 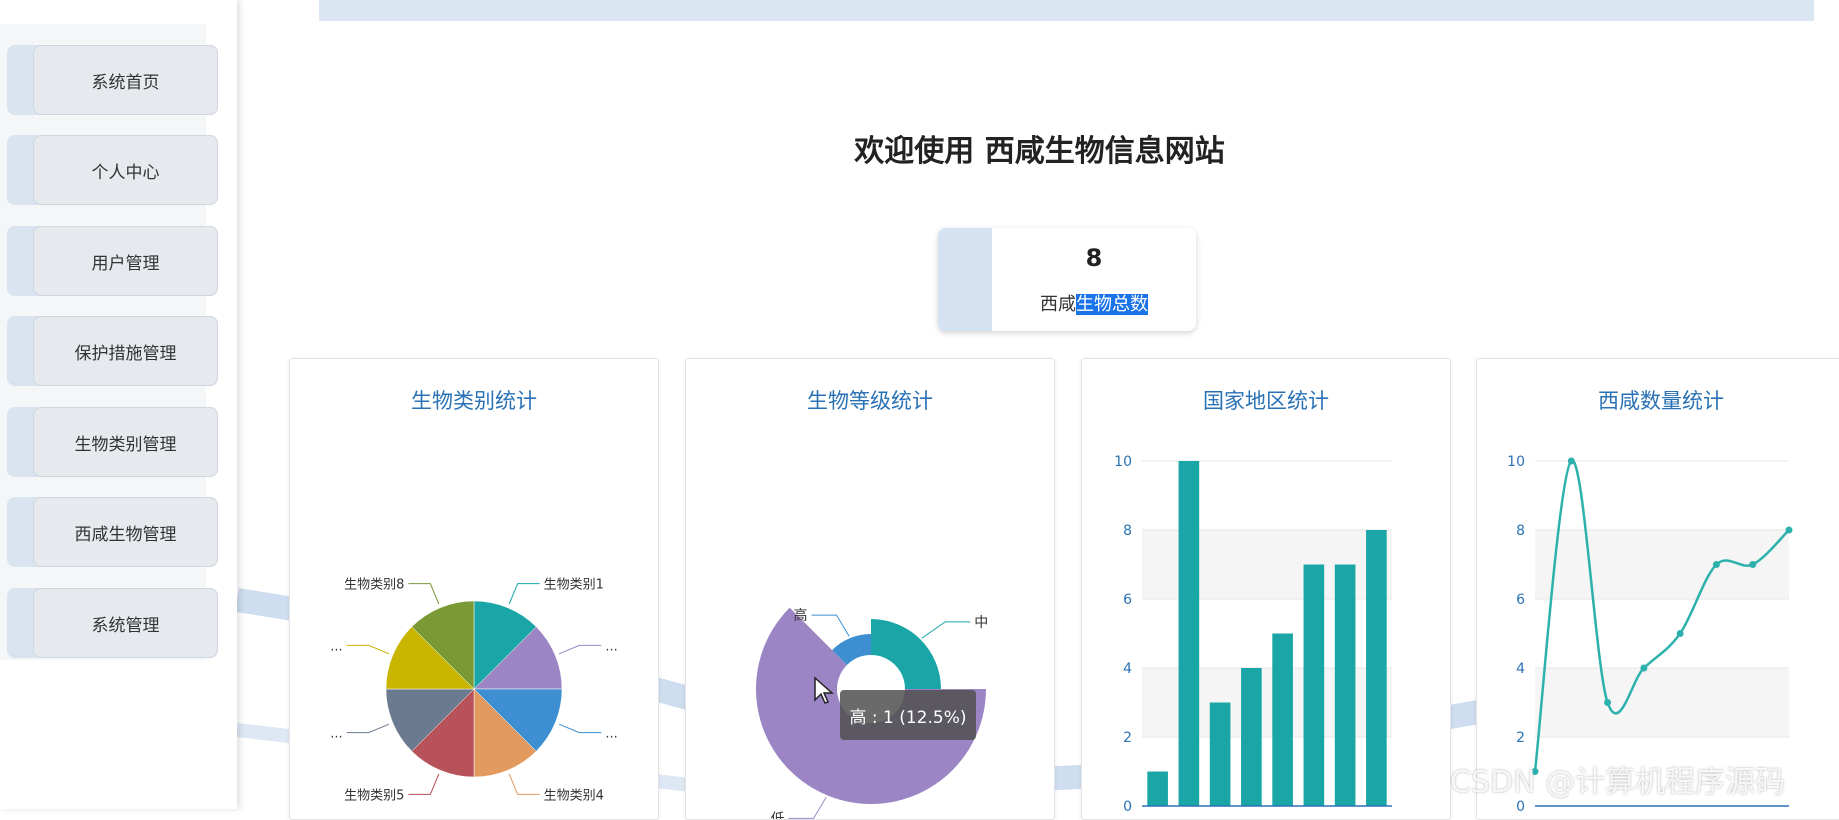 I want to click on sidebar-item-species: 西咸生物管理, so click(x=112, y=532).